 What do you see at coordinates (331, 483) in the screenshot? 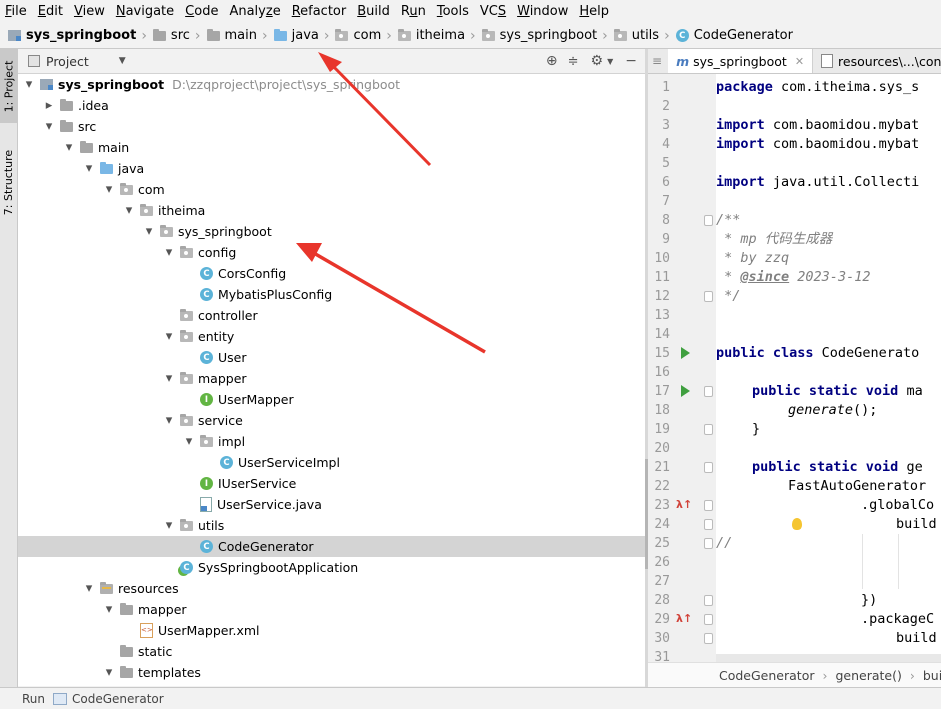
I see `tree-row: I IUserService` at bounding box center [331, 483].